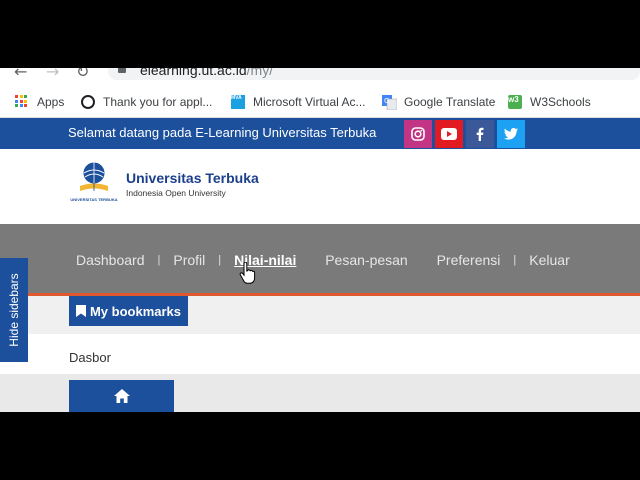  I want to click on url-field: elearning.ut.ac.id/my/, so click(374, 74).